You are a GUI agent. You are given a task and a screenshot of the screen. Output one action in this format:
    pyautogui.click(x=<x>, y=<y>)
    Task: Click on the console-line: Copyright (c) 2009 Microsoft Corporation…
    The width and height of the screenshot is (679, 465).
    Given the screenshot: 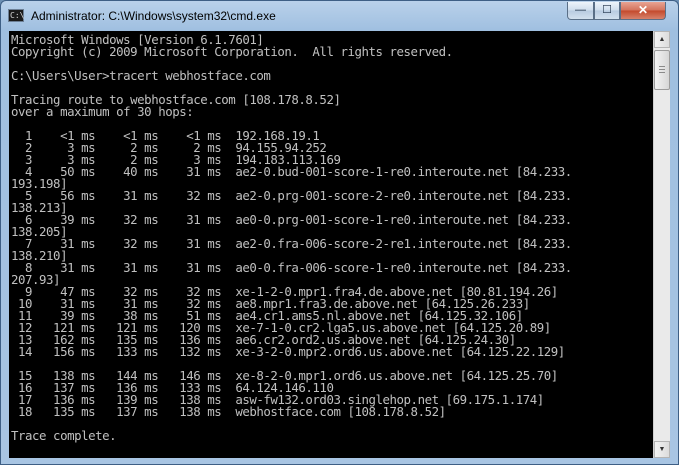 What is the action you would take?
    pyautogui.click(x=232, y=51)
    